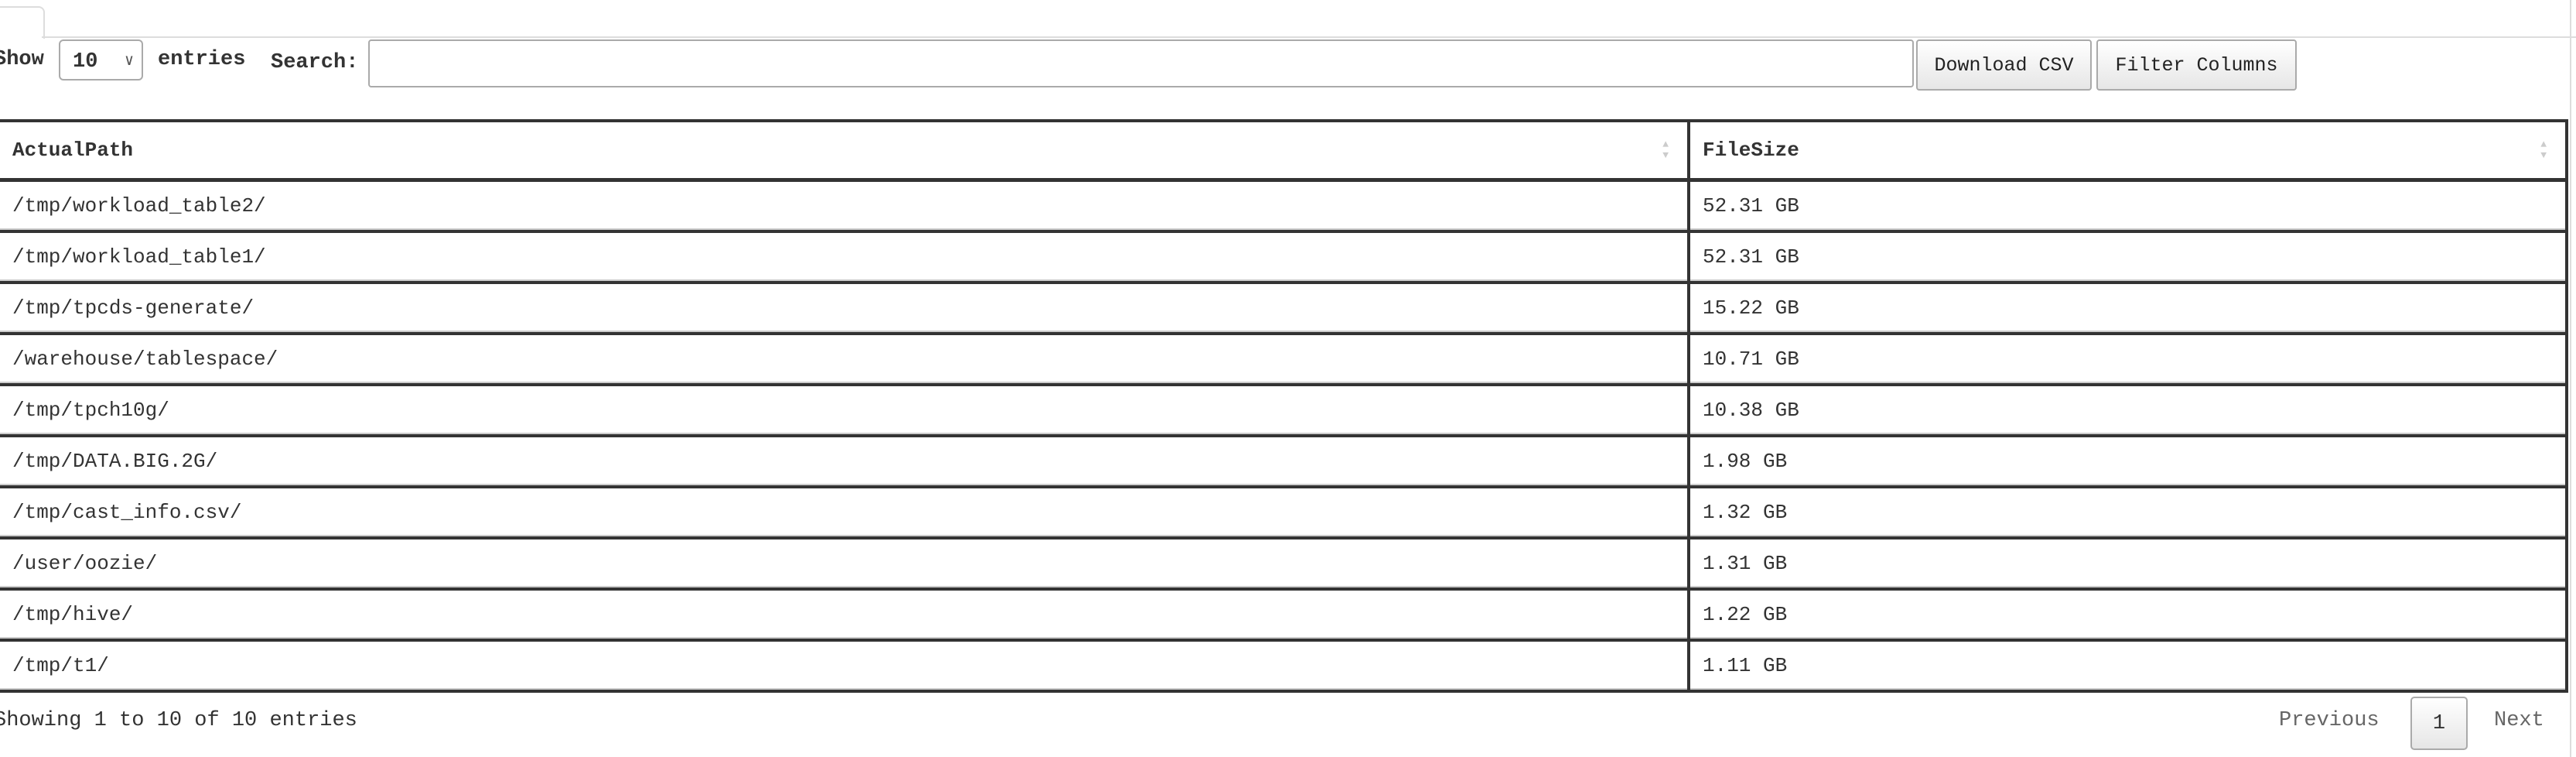  I want to click on table-row: /warehouse/tablespace/10.71 GB, so click(1284, 360).